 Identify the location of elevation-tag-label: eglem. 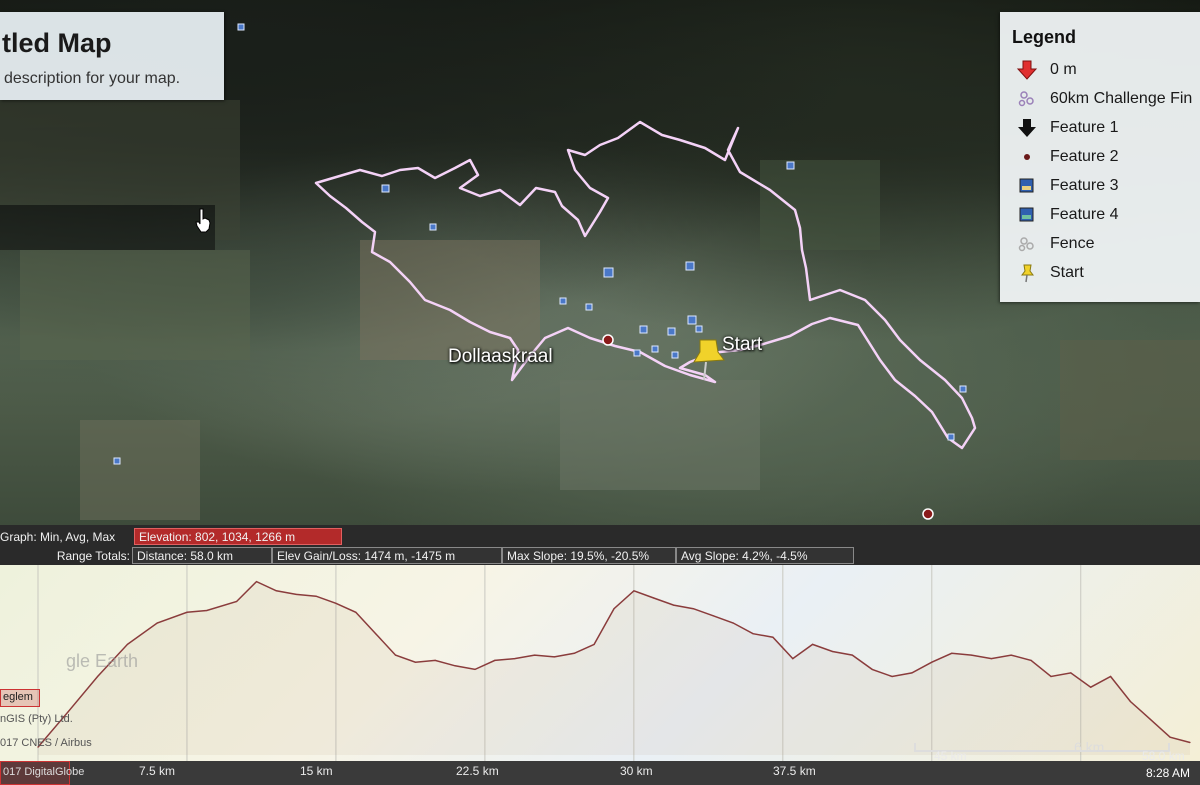
(18, 697).